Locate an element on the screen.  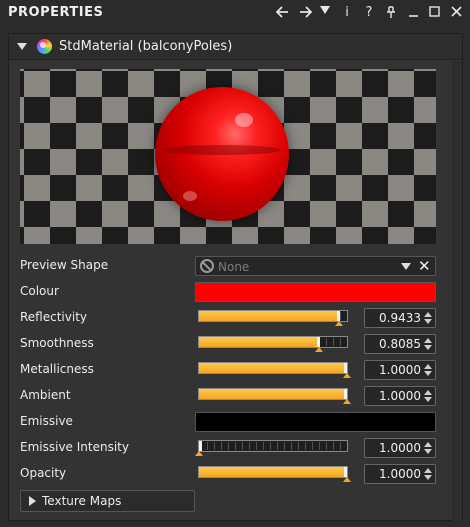
row-smoothness: Smoothness is located at coordinates (228, 344).